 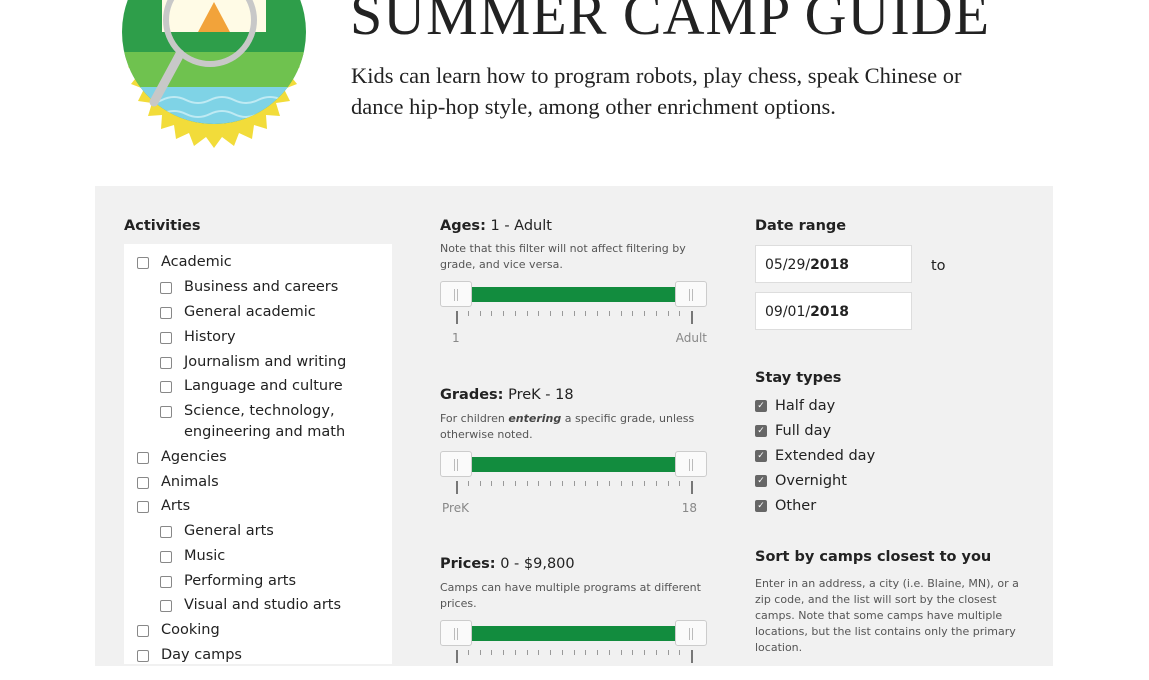 What do you see at coordinates (250, 312) in the screenshot?
I see `activity-label: General academic` at bounding box center [250, 312].